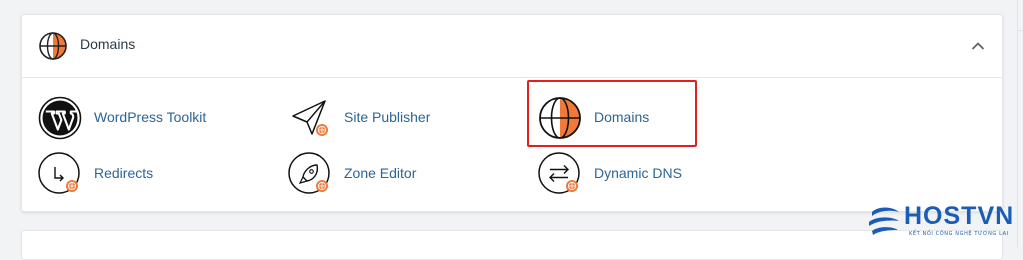  I want to click on tool-site-publisher: Site Publisher, so click(388, 118).